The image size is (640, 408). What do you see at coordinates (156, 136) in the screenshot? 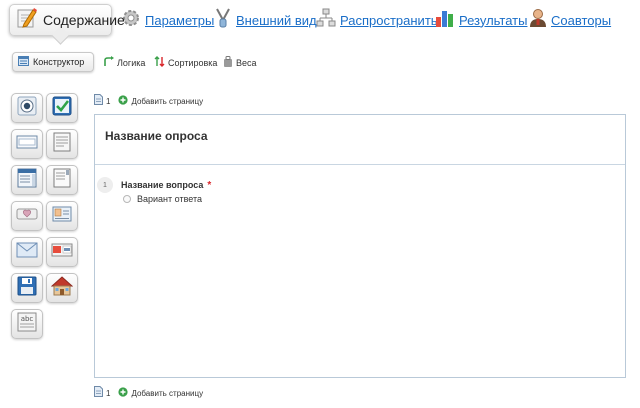
I see `survey-title: Название опроса` at bounding box center [156, 136].